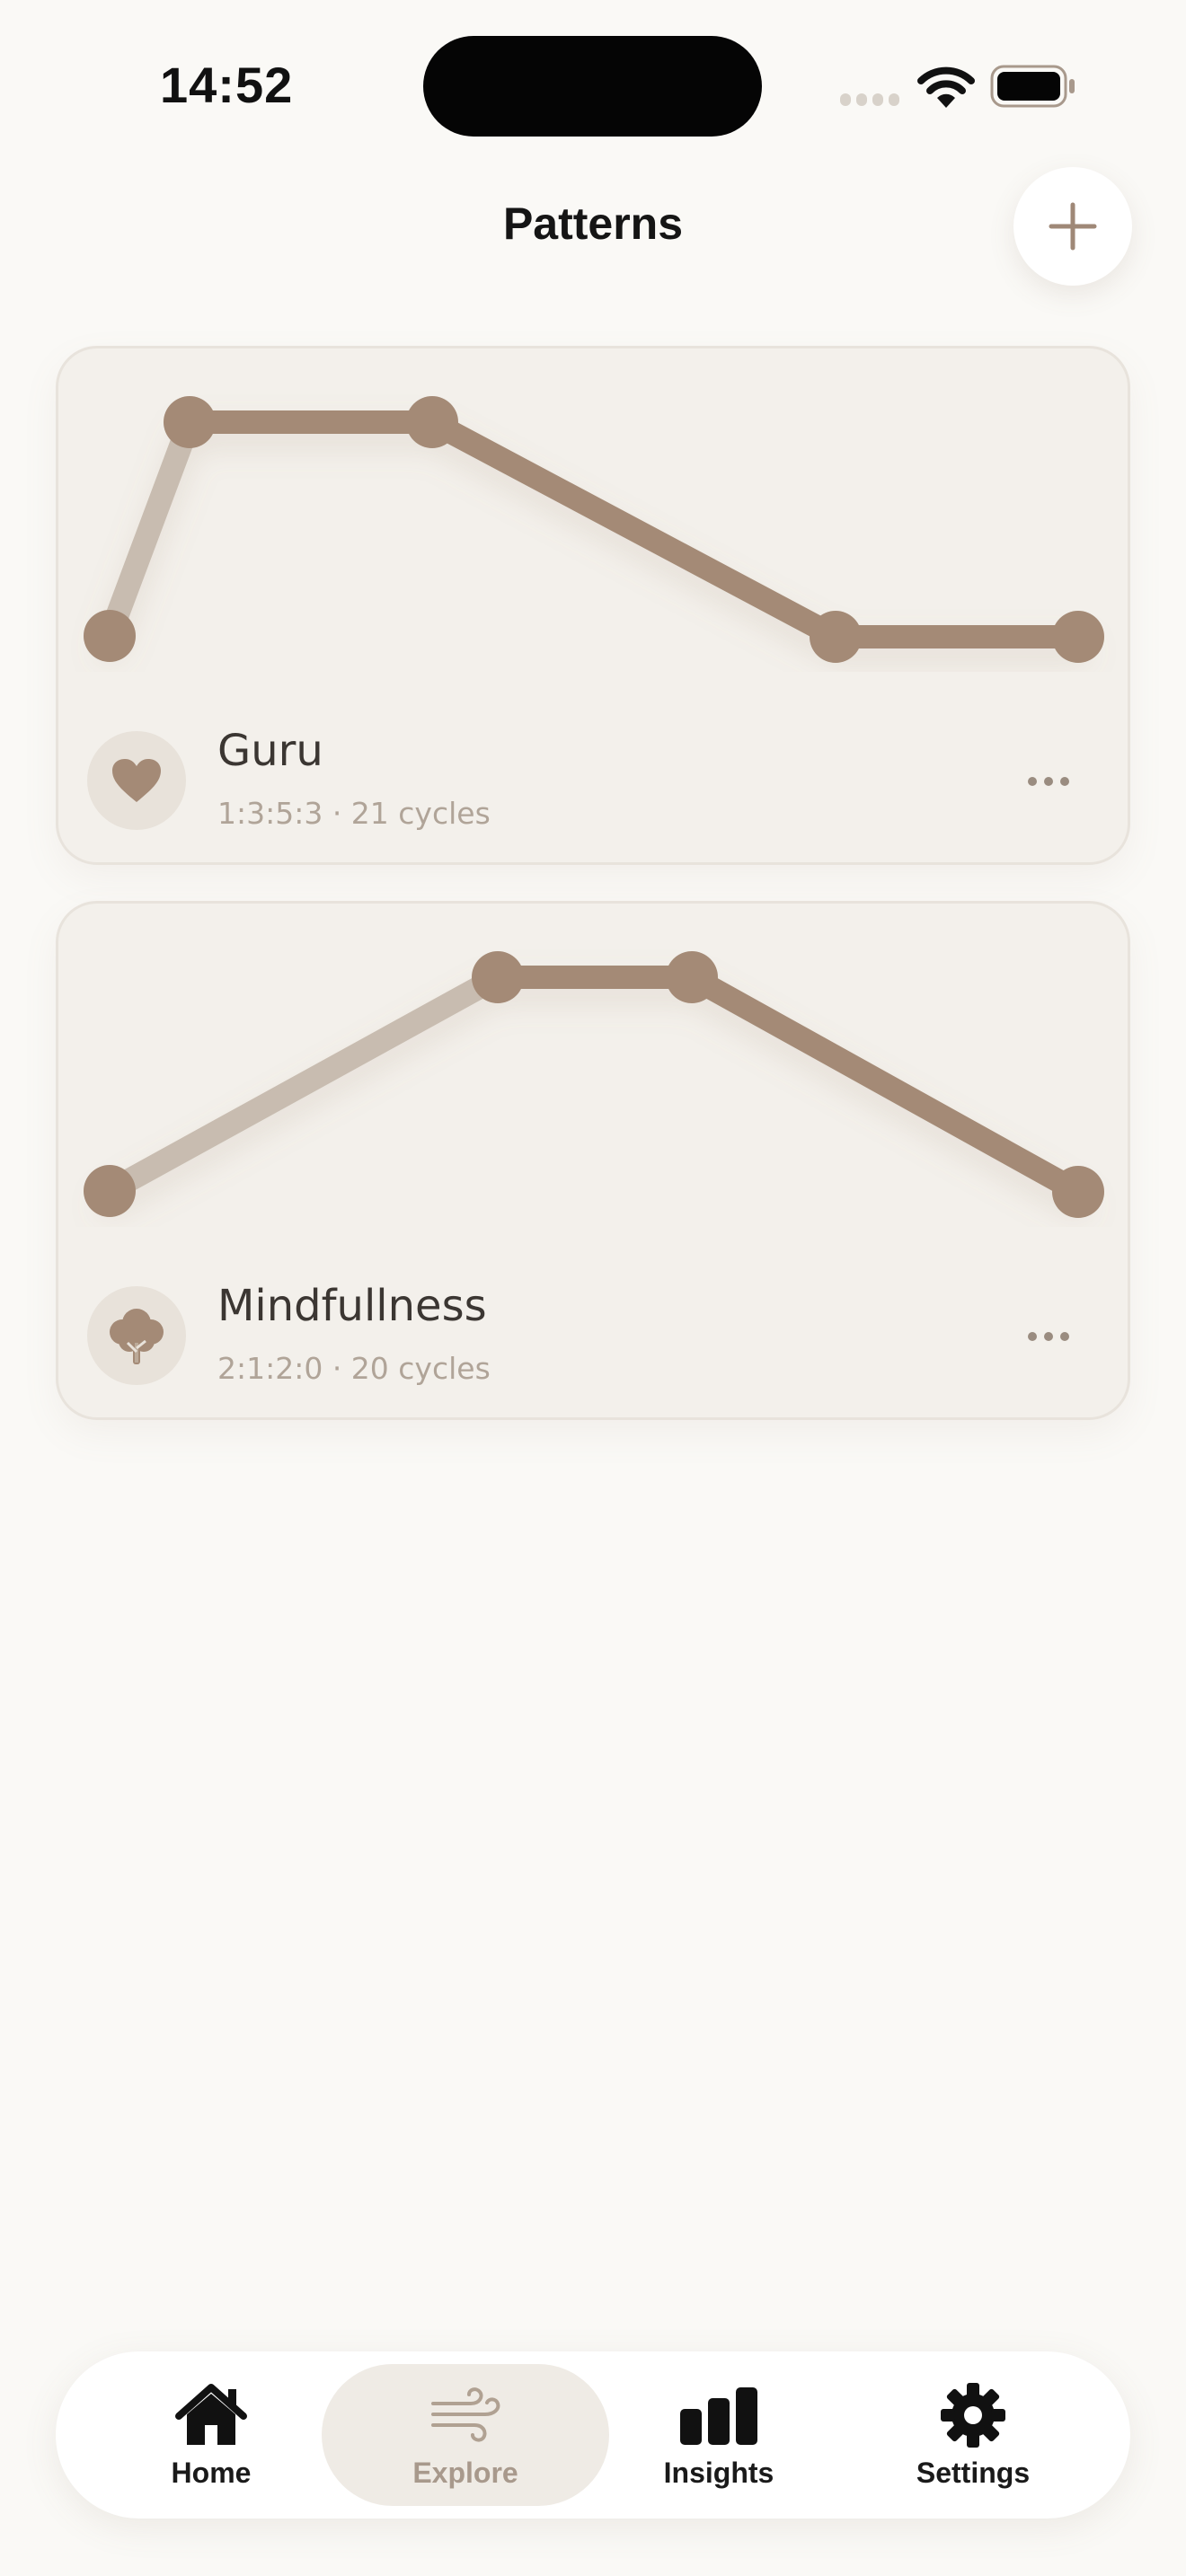  What do you see at coordinates (354, 1368) in the screenshot?
I see `pattern-meta: 2:1:2:0 · 20 cycles` at bounding box center [354, 1368].